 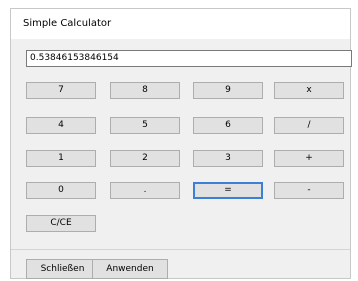 What do you see at coordinates (61, 158) in the screenshot?
I see `key-1-button: 1` at bounding box center [61, 158].